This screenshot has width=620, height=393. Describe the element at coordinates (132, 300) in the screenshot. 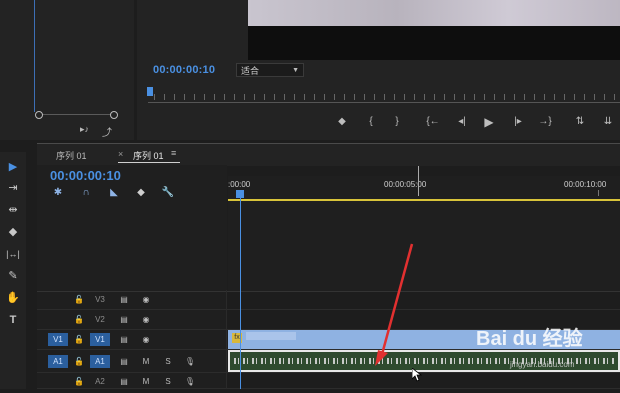

I see `track-header-v3: 🔓 V3 ▤ ◉` at that location.